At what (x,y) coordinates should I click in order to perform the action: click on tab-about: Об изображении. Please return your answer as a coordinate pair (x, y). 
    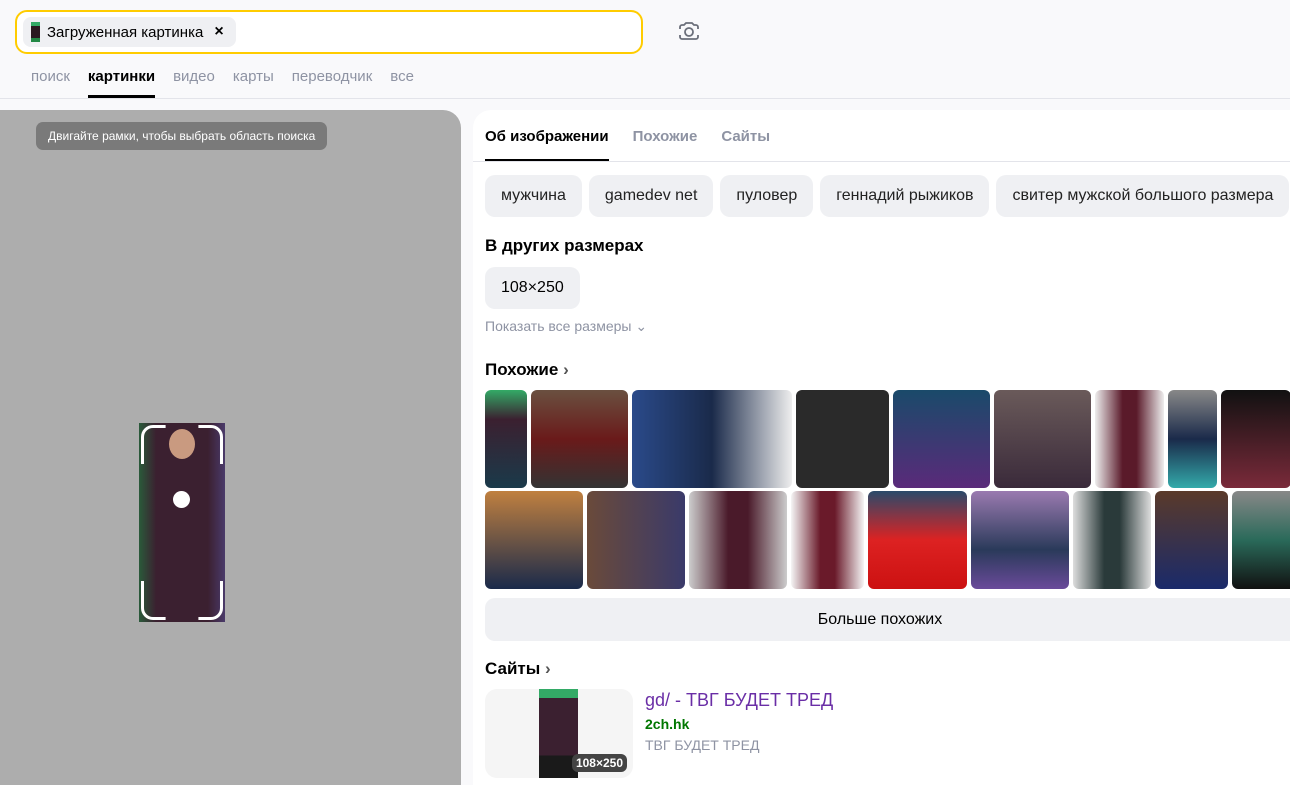
    Looking at the image, I should click on (547, 144).